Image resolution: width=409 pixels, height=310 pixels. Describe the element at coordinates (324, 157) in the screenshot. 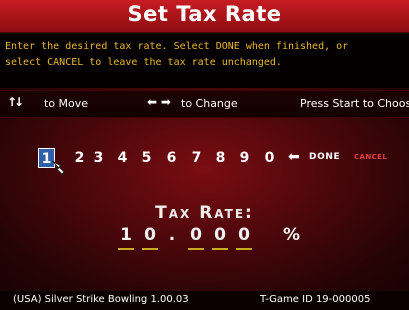

I see `done-button: DONE` at that location.